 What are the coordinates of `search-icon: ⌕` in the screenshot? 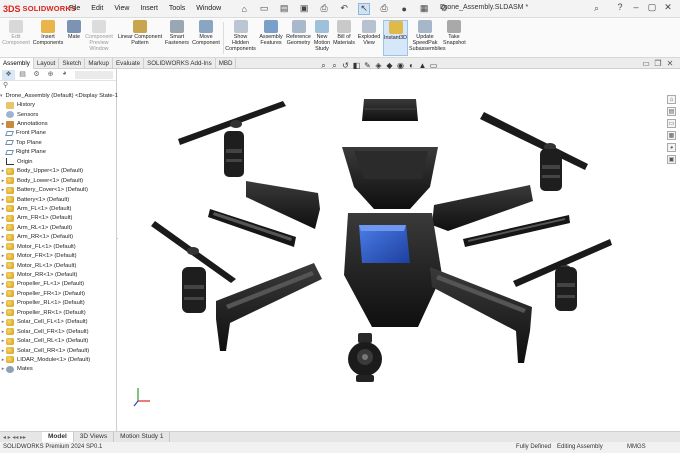 It's located at (596, 8).